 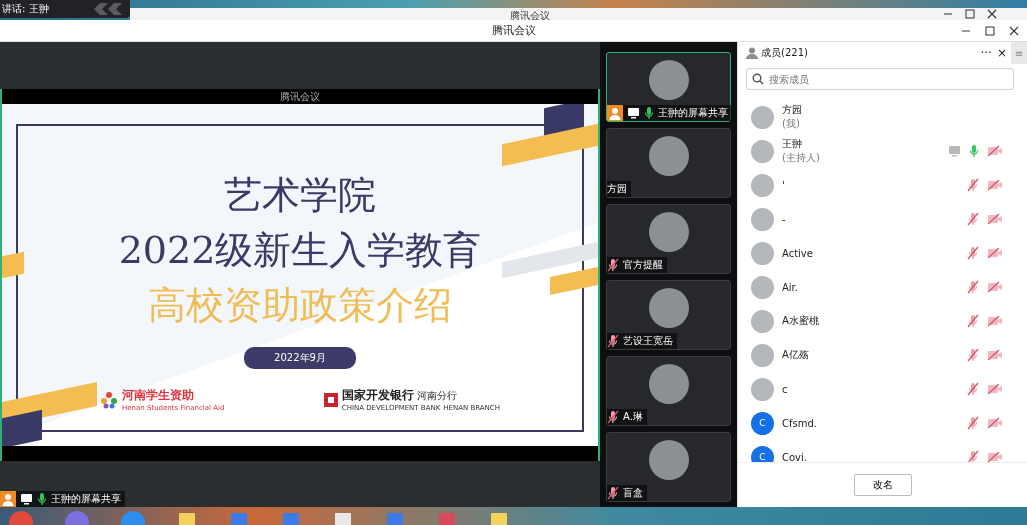 What do you see at coordinates (797, 253) in the screenshot?
I see `member-name: Active` at bounding box center [797, 253].